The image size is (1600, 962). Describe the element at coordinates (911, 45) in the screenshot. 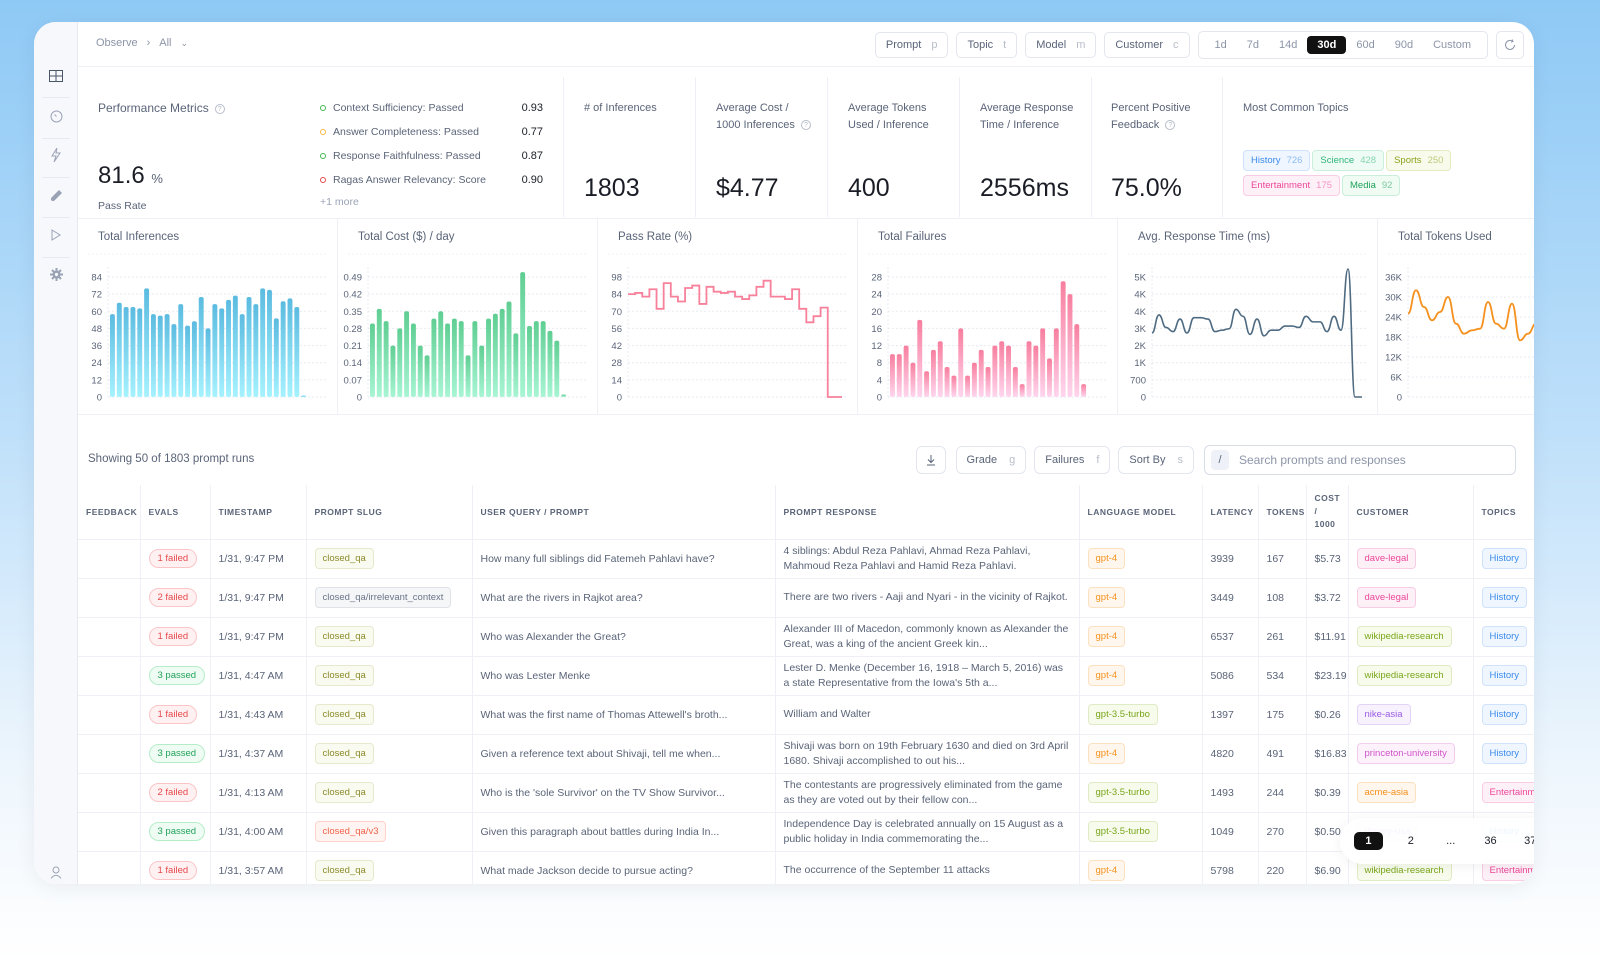

I see `filter-prompt-button: Prompt p` at that location.